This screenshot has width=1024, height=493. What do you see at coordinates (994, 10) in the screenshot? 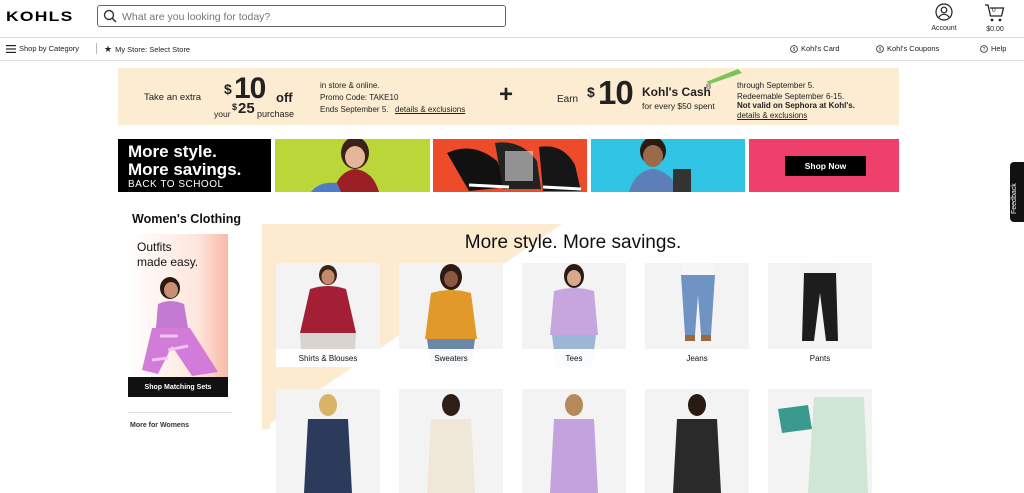
I see `cart-count: 0` at bounding box center [994, 10].